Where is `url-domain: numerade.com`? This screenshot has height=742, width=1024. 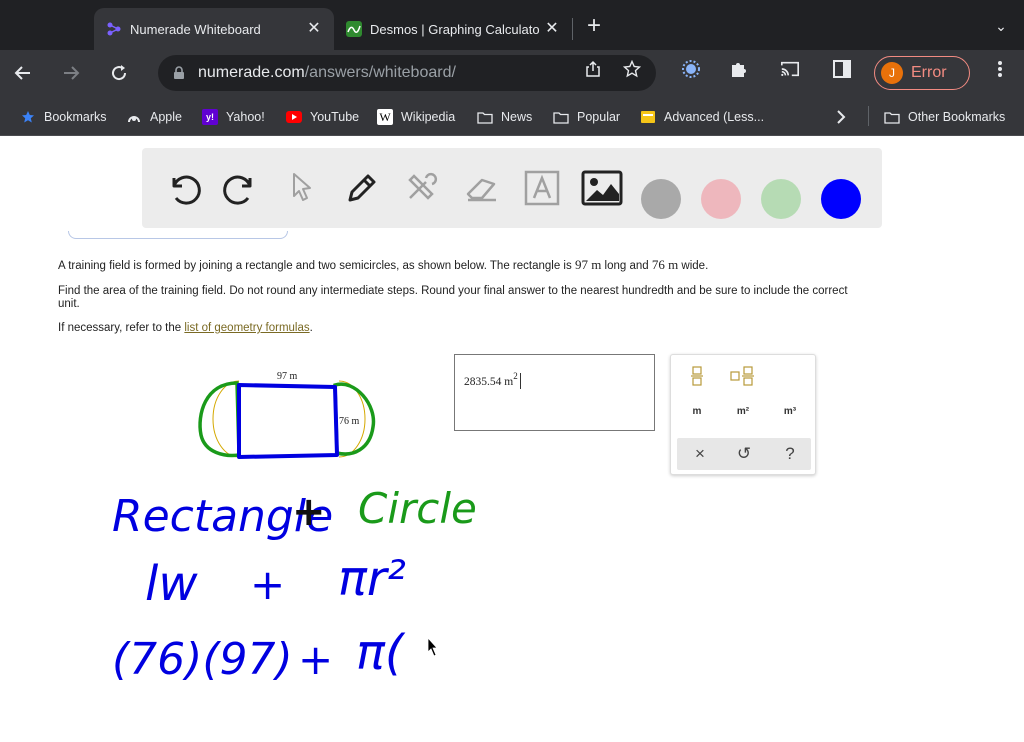
url-domain: numerade.com is located at coordinates (251, 72).